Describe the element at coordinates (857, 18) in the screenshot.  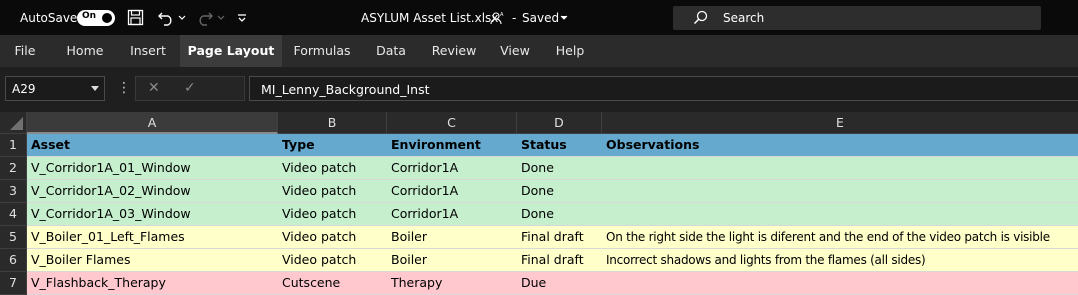
I see `search-box: Search` at that location.